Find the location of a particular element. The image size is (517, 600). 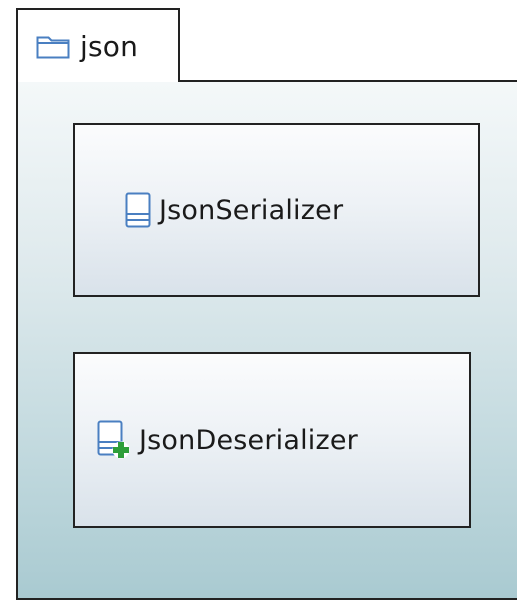

package-name: json is located at coordinates (109, 46).